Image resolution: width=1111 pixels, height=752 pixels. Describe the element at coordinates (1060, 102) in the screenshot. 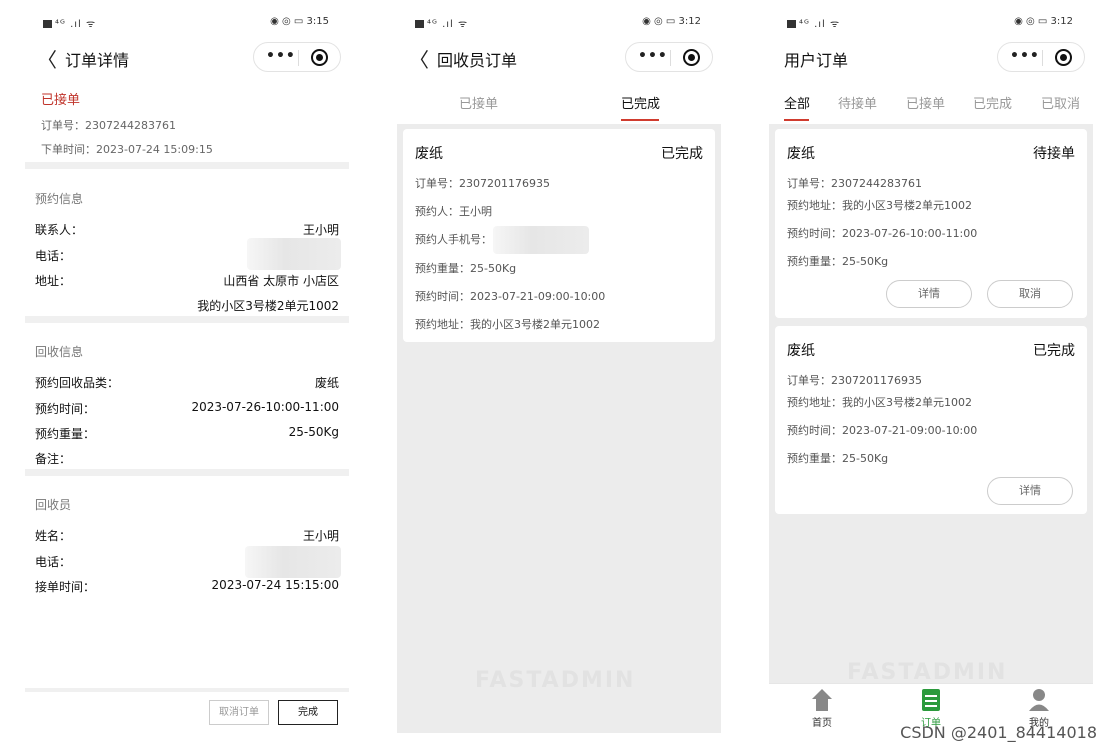

I see `tab-cancelled: 已取消` at that location.